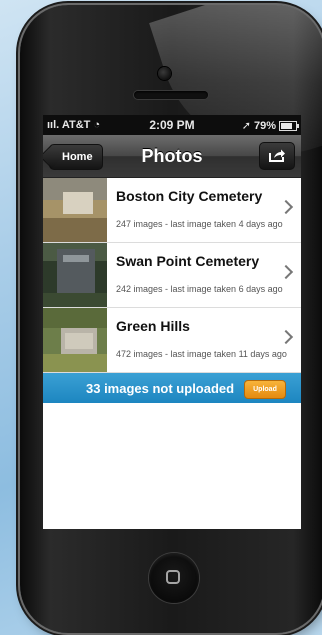 This screenshot has width=322, height=635. What do you see at coordinates (172, 156) in the screenshot?
I see `navigation-bar: Home Photos` at bounding box center [172, 156].